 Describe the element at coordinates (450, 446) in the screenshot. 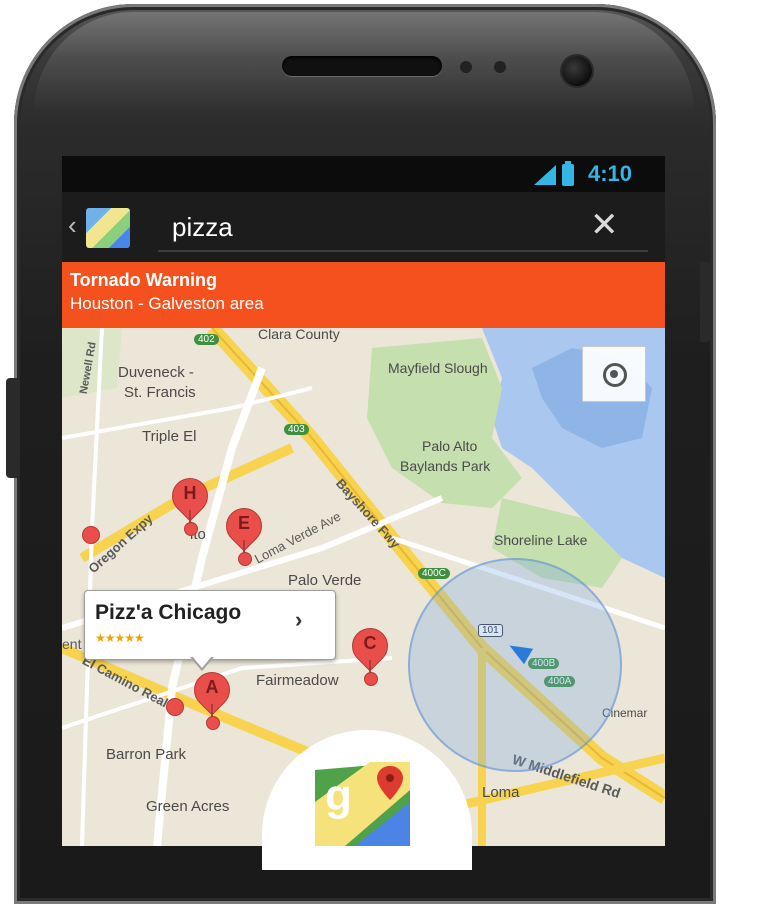

I see `place-label: Palo Alto` at that location.